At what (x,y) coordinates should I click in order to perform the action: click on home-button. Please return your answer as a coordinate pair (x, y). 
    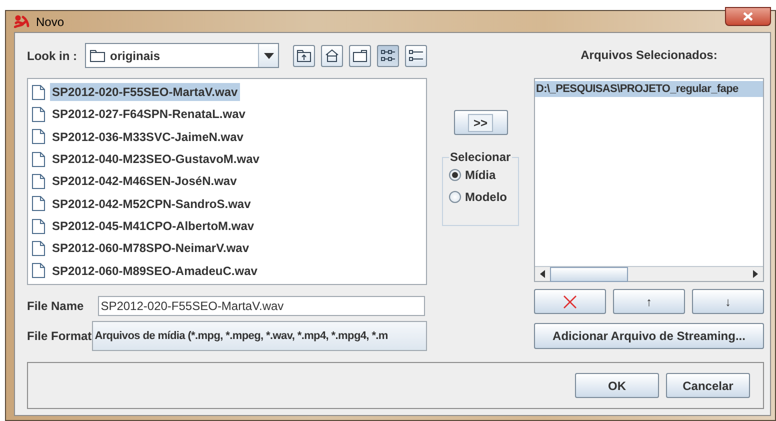
    Looking at the image, I should click on (332, 55).